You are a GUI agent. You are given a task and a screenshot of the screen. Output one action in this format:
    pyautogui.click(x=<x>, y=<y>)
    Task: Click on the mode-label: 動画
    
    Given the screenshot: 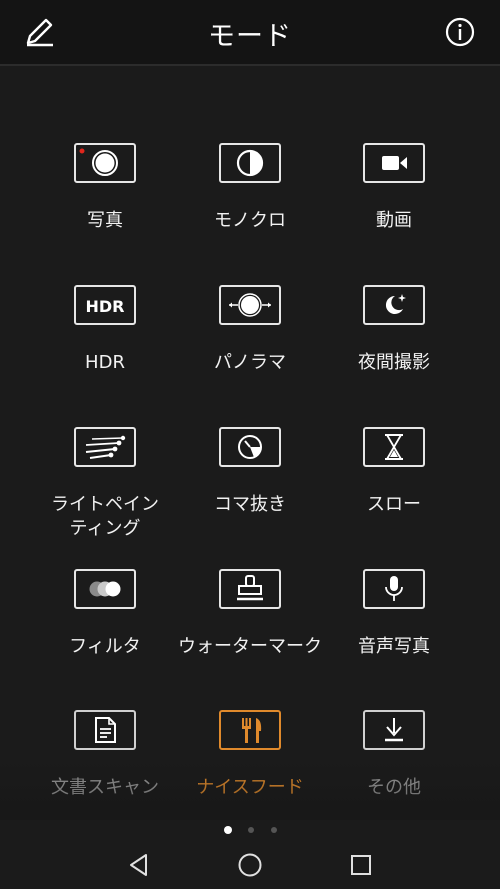 What is the action you would take?
    pyautogui.click(x=394, y=220)
    